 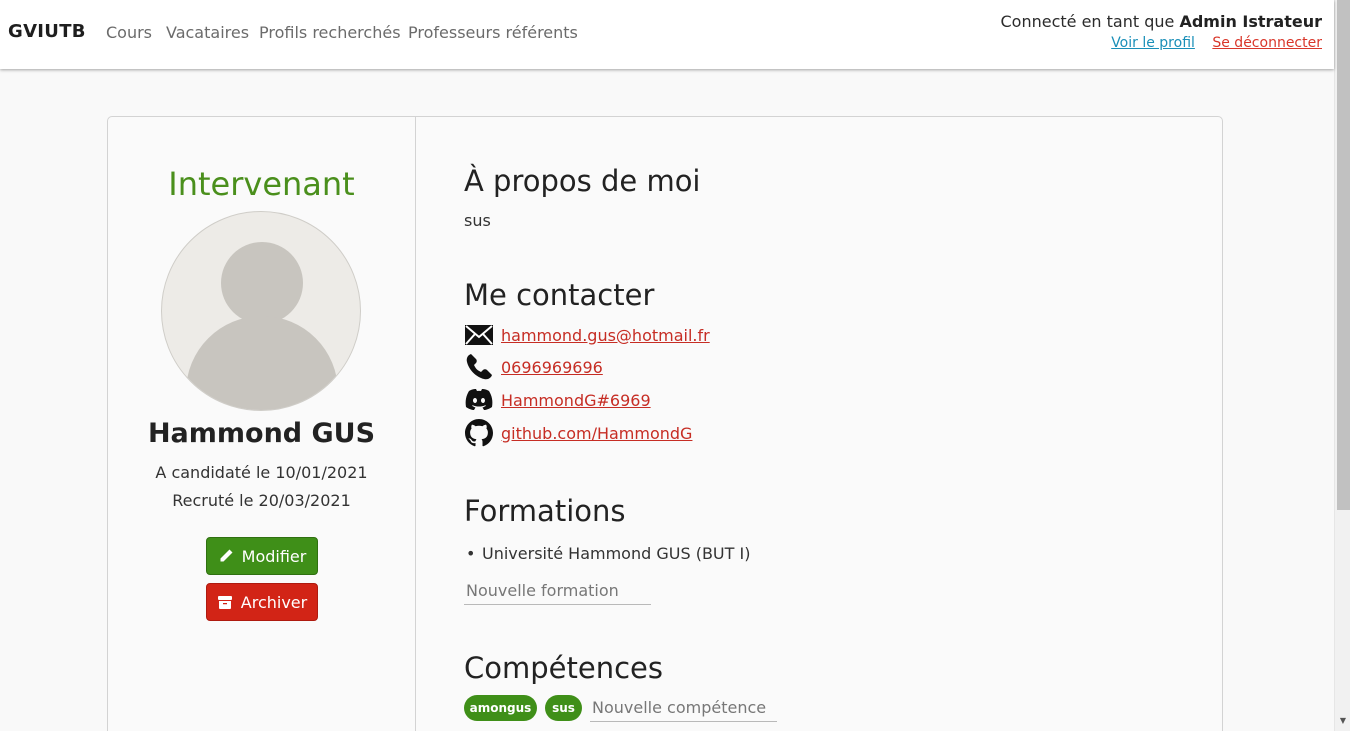 I want to click on edit-button-label: Modifier, so click(x=274, y=556).